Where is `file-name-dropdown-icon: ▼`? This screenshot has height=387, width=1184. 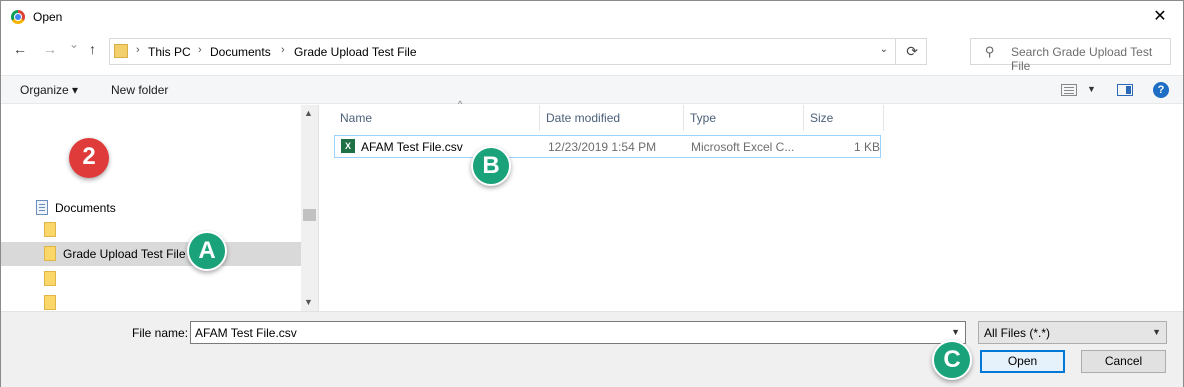 file-name-dropdown-icon: ▼ is located at coordinates (955, 332).